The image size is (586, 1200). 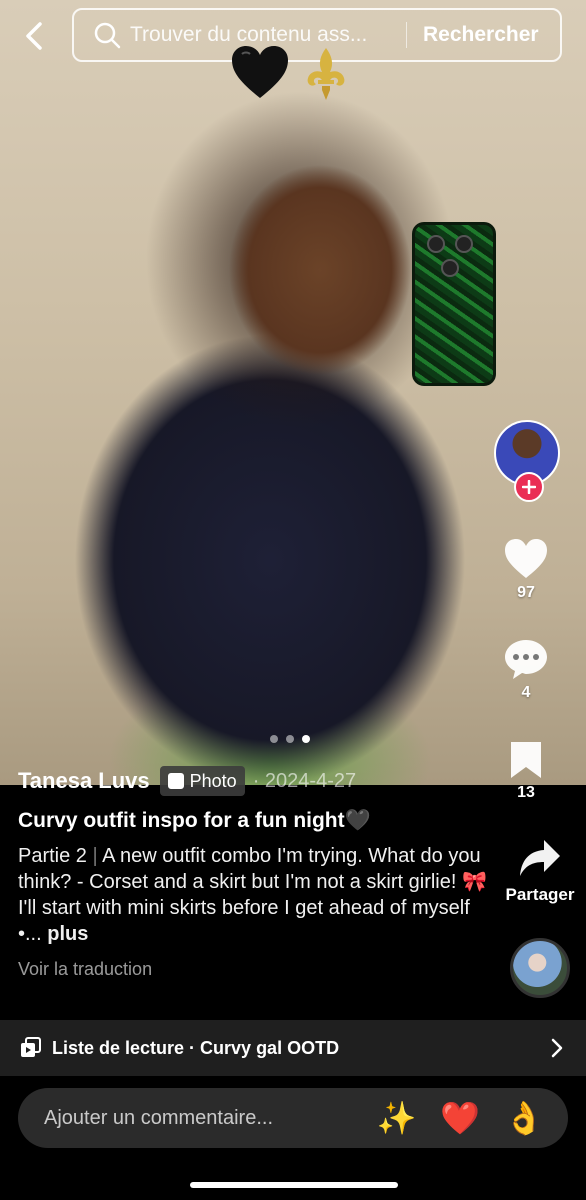 What do you see at coordinates (294, 1185) in the screenshot?
I see `home-indicator` at bounding box center [294, 1185].